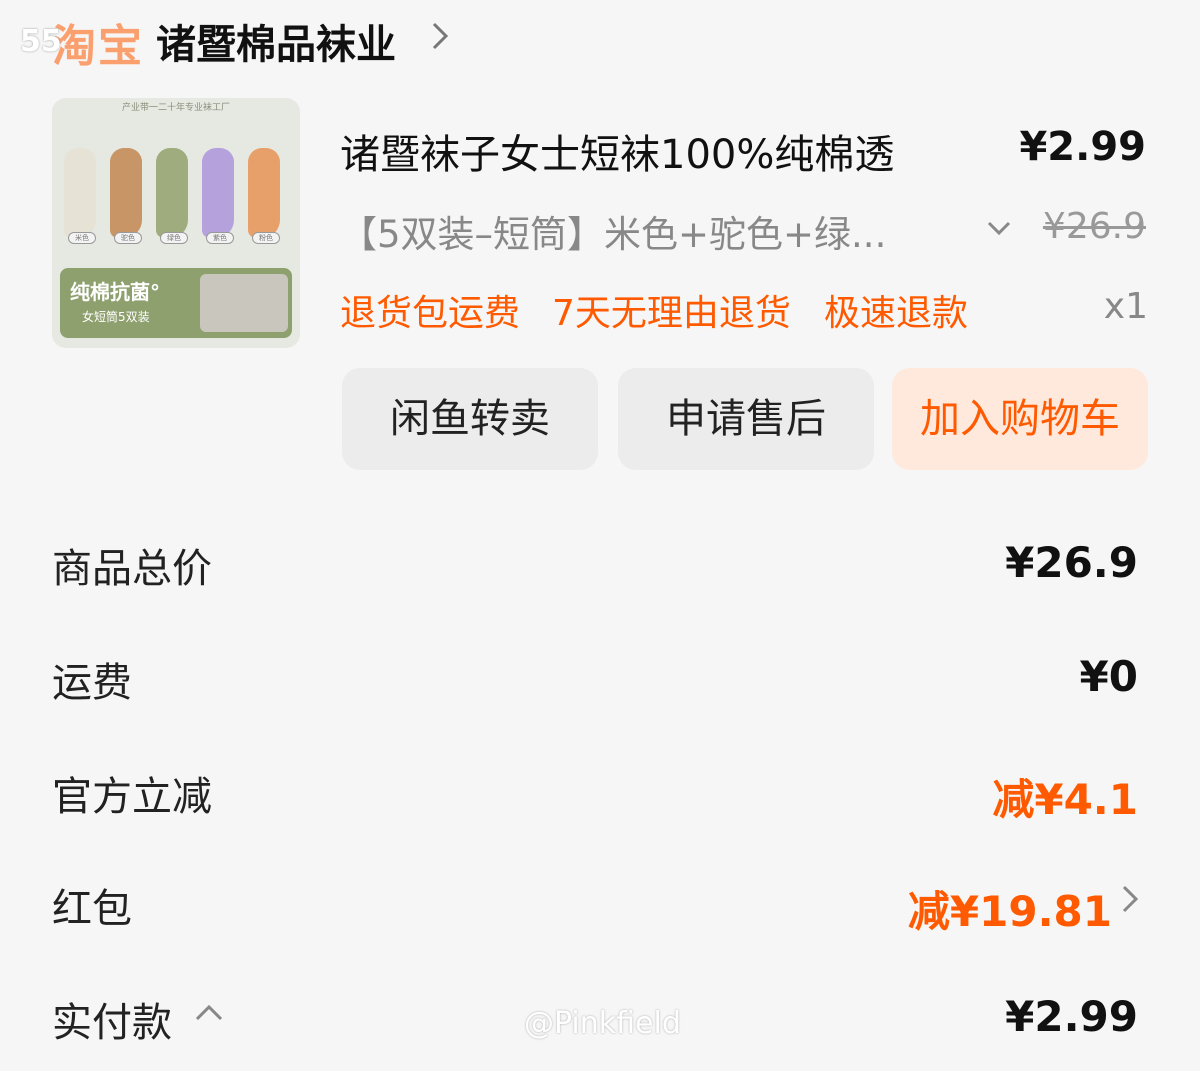 This screenshot has height=1071, width=1200. What do you see at coordinates (132, 569) in the screenshot?
I see `summary-label-total: 商品总价` at bounding box center [132, 569].